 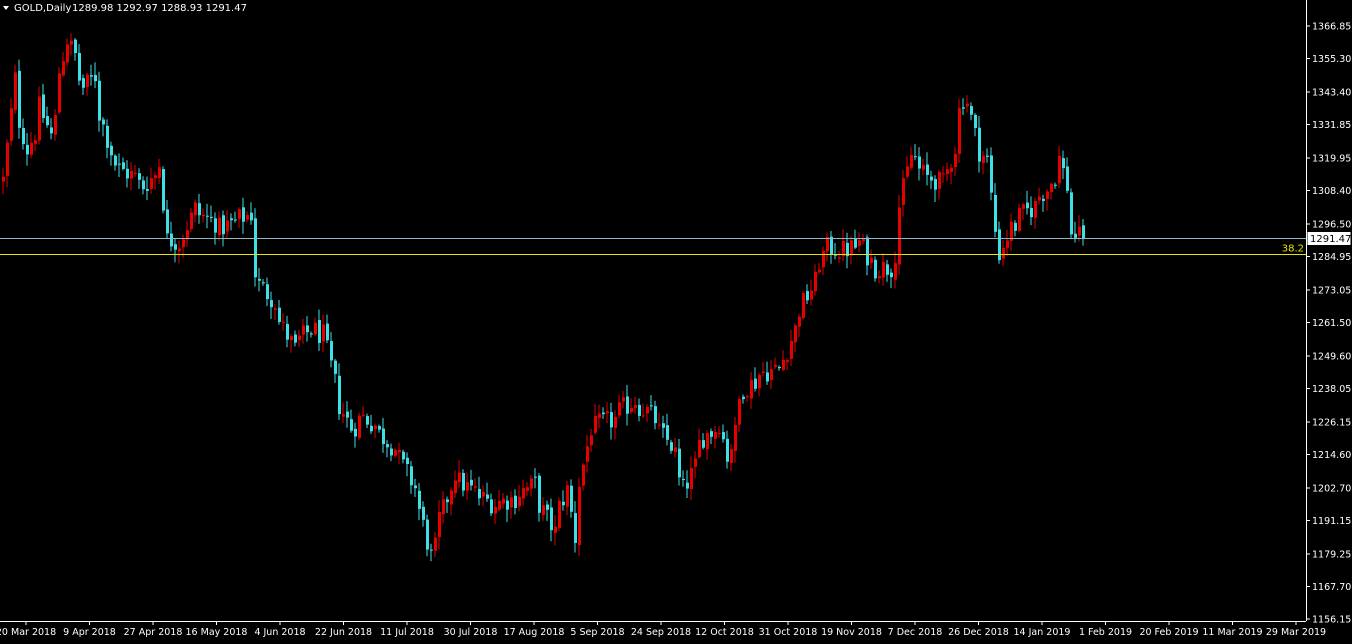 I want to click on time-tick-label: 14 Jan 2019, so click(x=1042, y=632).